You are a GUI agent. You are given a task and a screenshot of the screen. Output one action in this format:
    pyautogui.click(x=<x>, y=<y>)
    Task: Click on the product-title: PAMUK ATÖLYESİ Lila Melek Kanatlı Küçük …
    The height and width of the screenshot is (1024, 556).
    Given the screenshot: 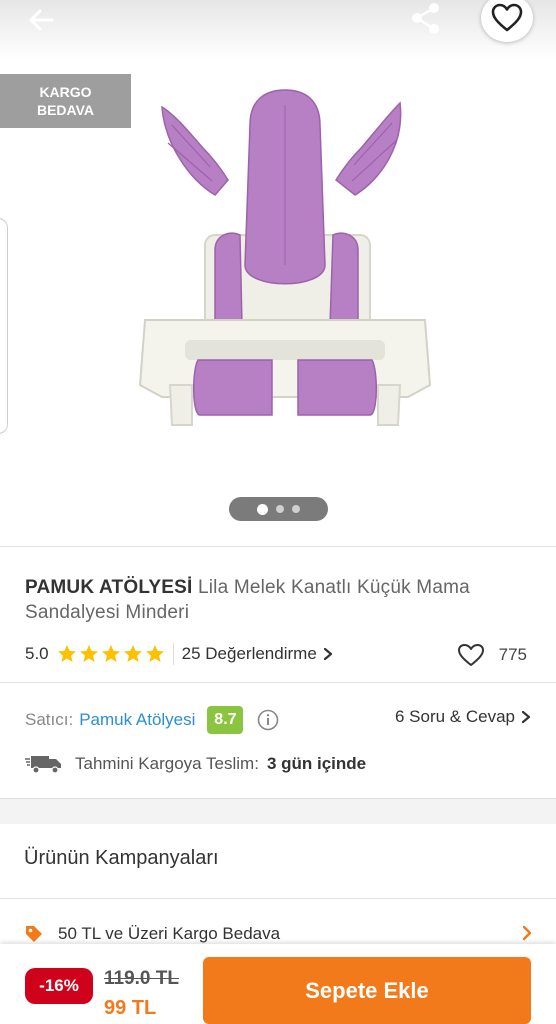 What is the action you would take?
    pyautogui.click(x=280, y=600)
    